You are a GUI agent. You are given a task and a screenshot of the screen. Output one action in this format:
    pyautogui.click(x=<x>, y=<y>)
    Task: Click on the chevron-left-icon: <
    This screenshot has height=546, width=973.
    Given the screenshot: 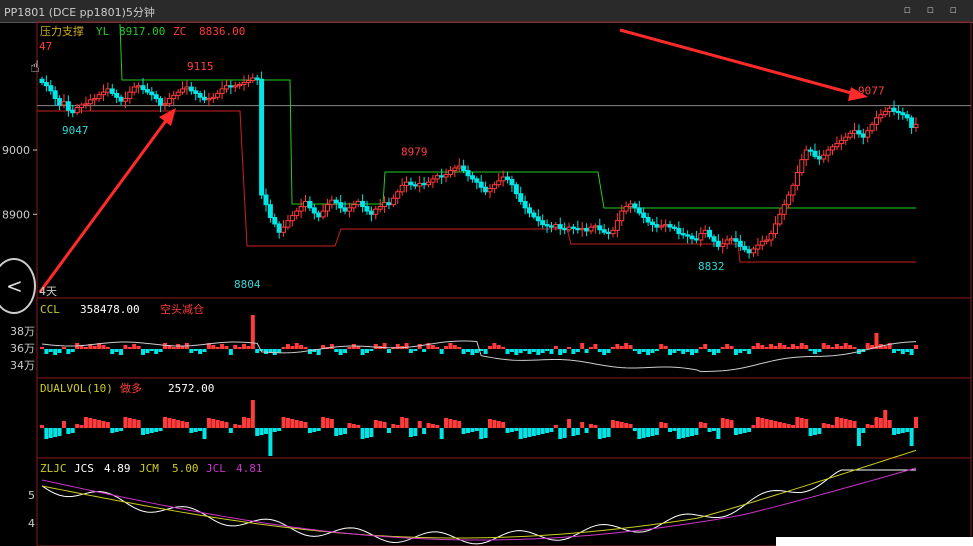 What is the action you would take?
    pyautogui.click(x=14, y=286)
    